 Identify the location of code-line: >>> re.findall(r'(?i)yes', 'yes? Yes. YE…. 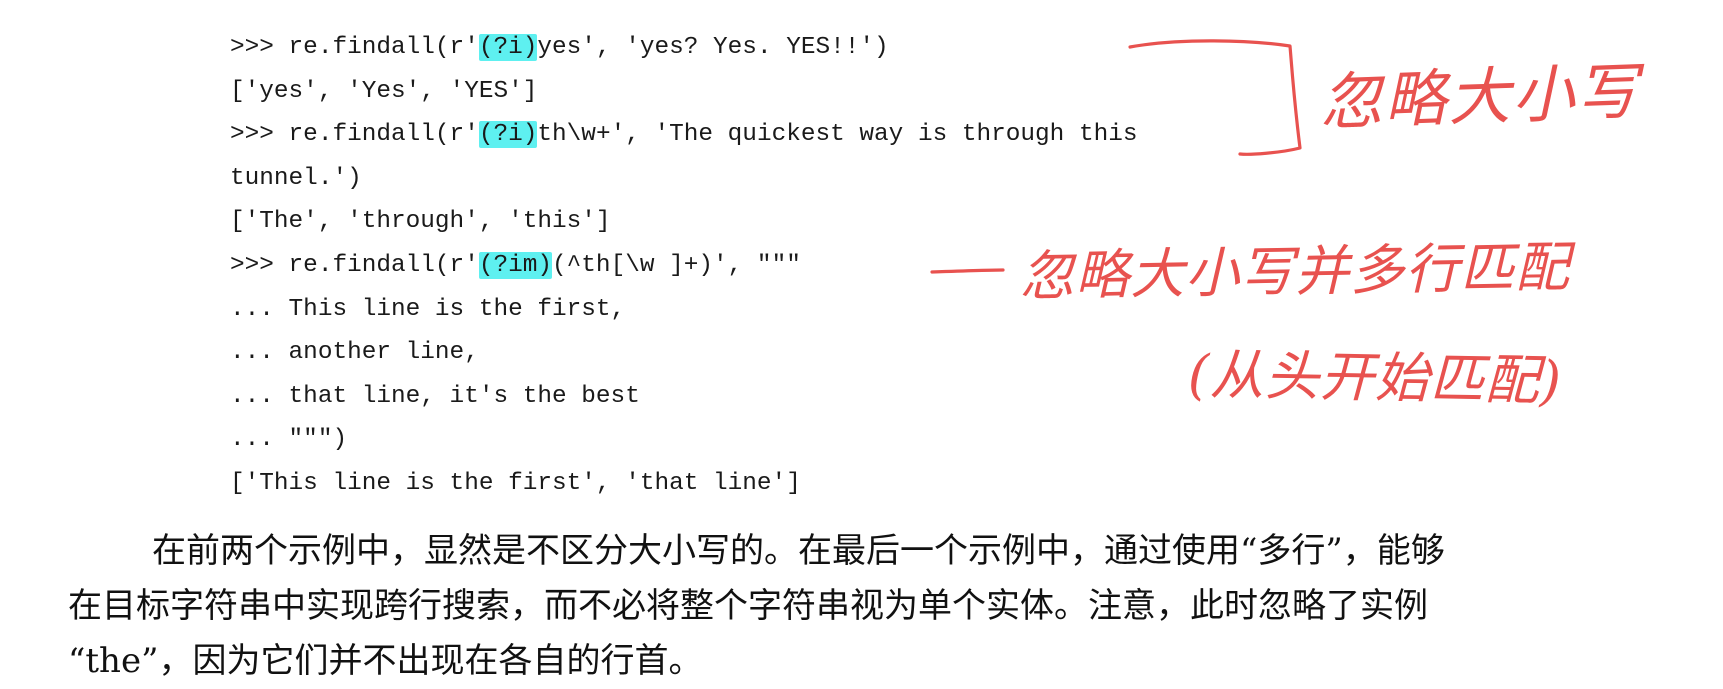
(684, 48).